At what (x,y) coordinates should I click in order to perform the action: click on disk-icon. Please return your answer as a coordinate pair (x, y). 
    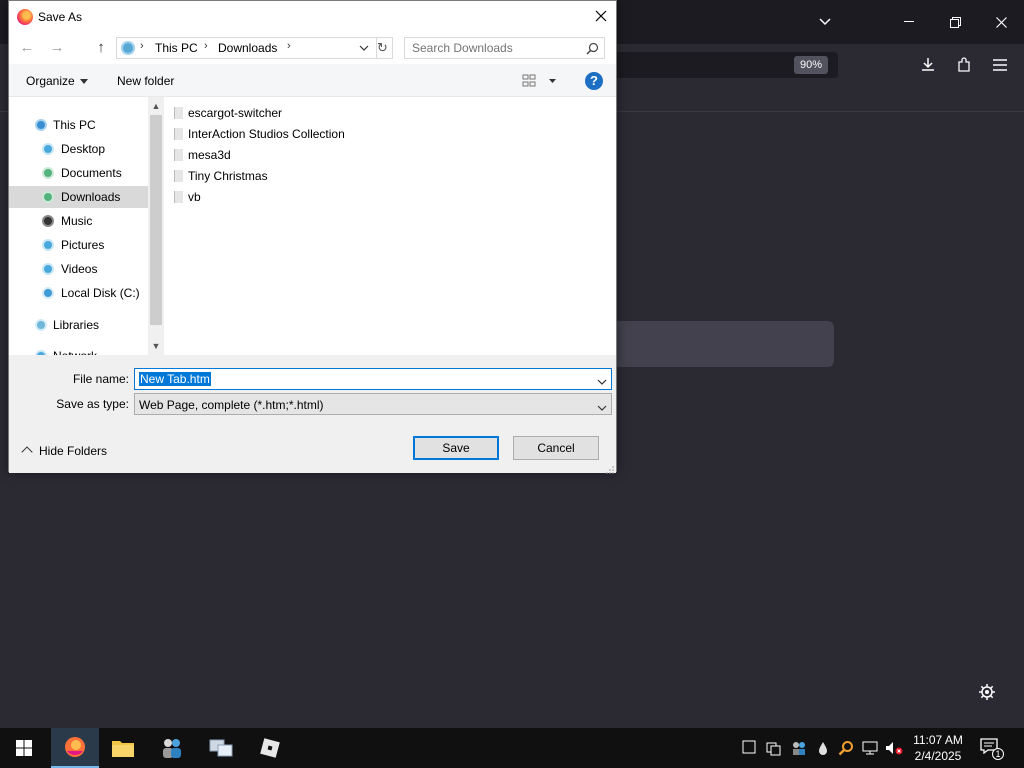
    Looking at the image, I should click on (48, 293).